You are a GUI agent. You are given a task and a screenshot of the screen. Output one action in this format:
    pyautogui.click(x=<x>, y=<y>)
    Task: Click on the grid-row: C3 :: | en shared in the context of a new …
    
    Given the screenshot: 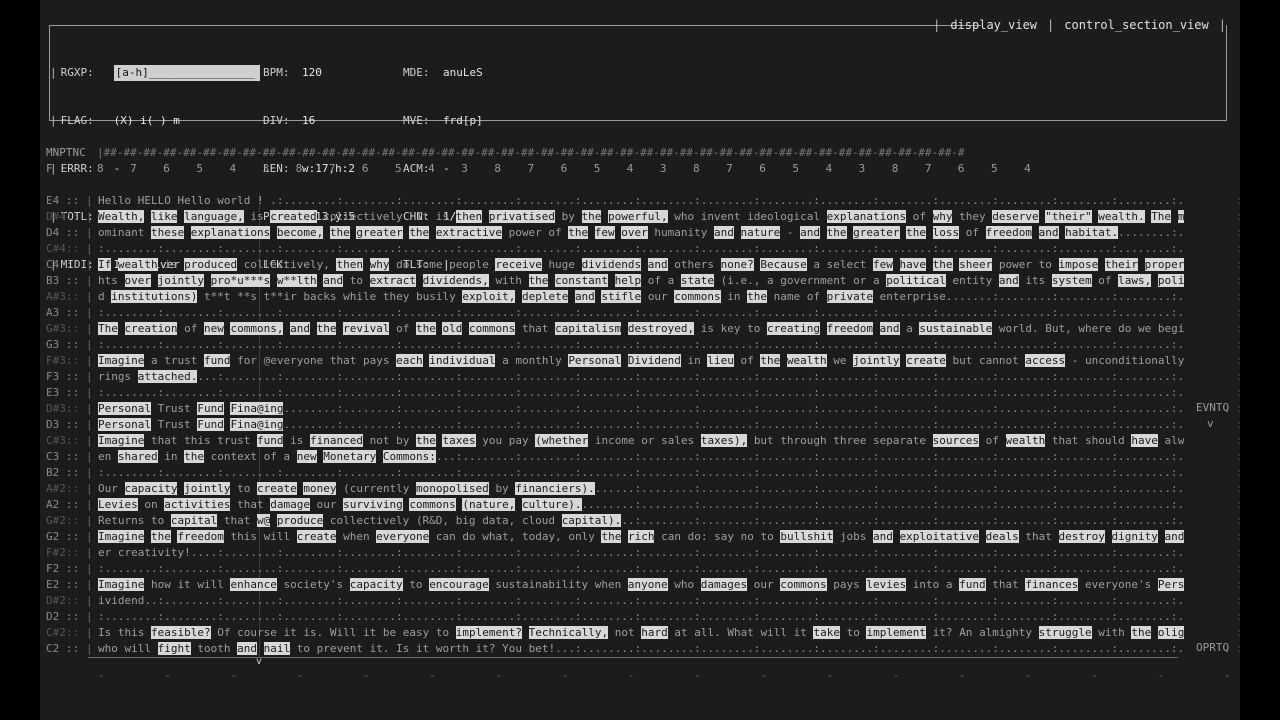 What is the action you would take?
    pyautogui.click(x=643, y=457)
    